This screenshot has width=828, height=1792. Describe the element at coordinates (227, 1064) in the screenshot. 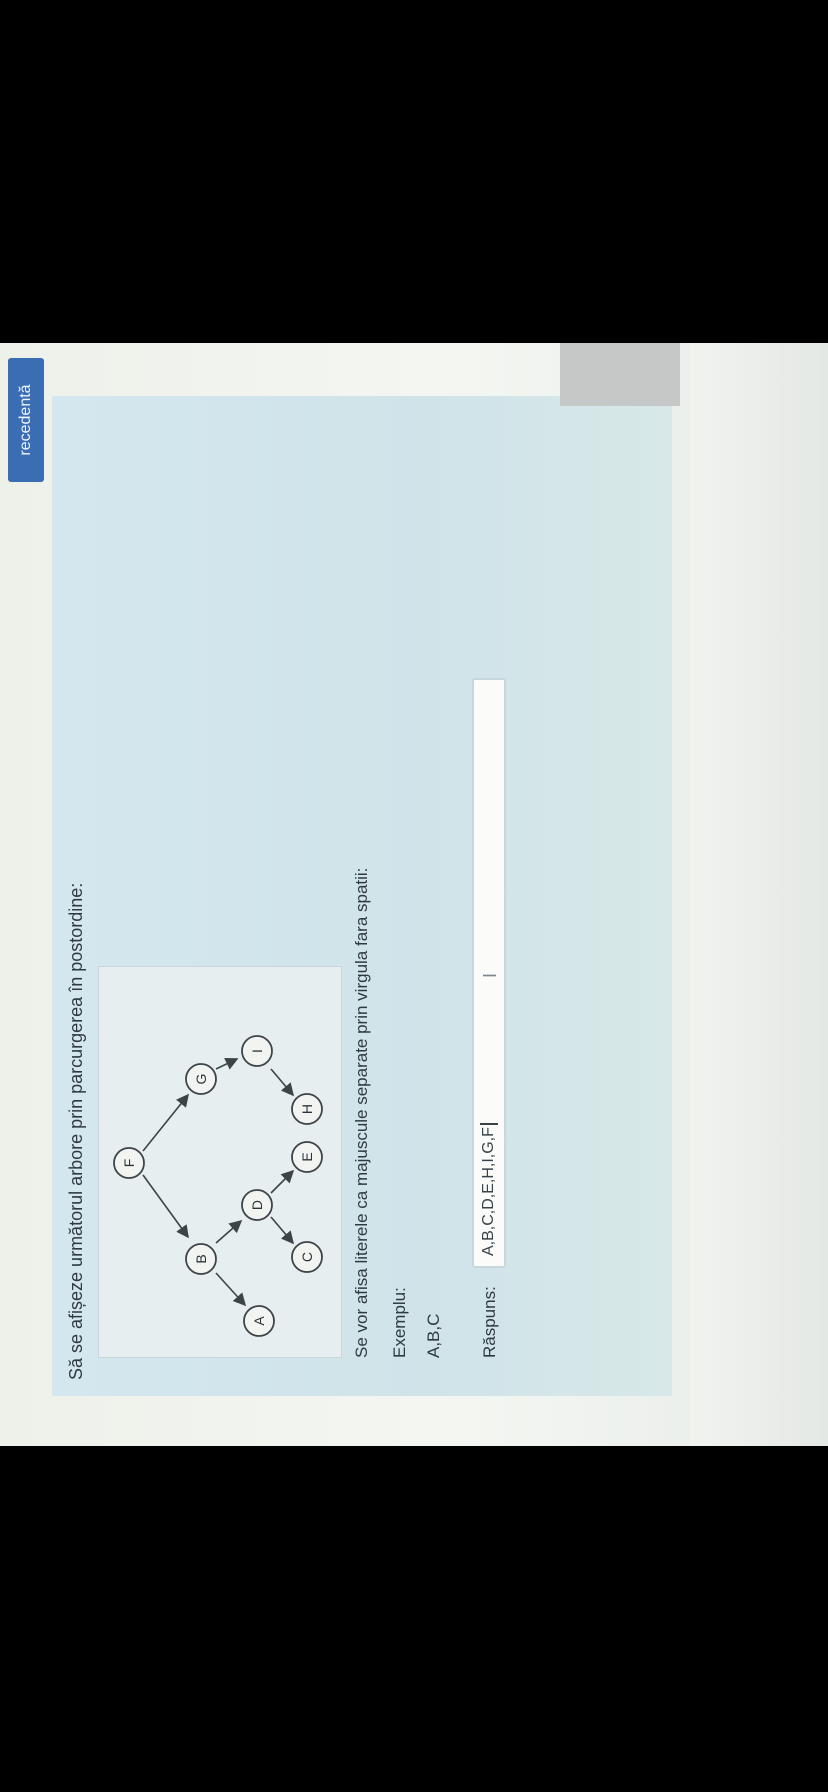

I see `edge-g-i` at that location.